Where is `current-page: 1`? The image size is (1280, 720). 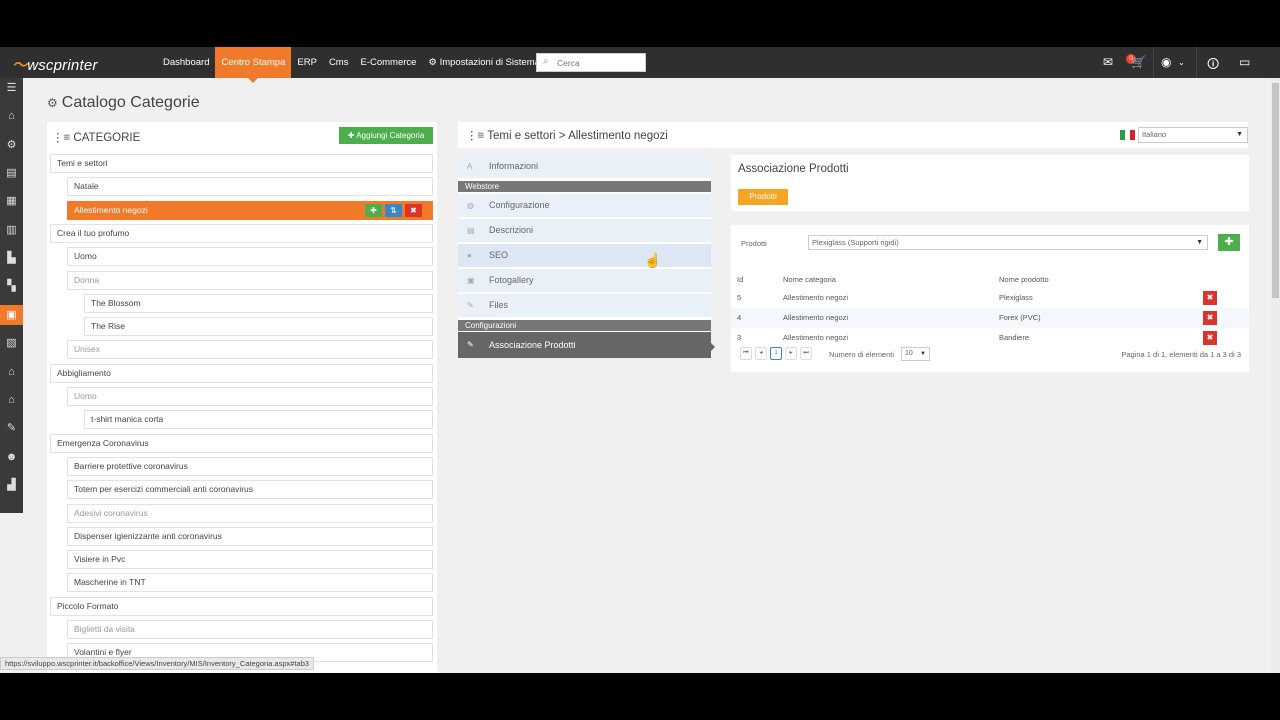
current-page: 1 is located at coordinates (776, 353).